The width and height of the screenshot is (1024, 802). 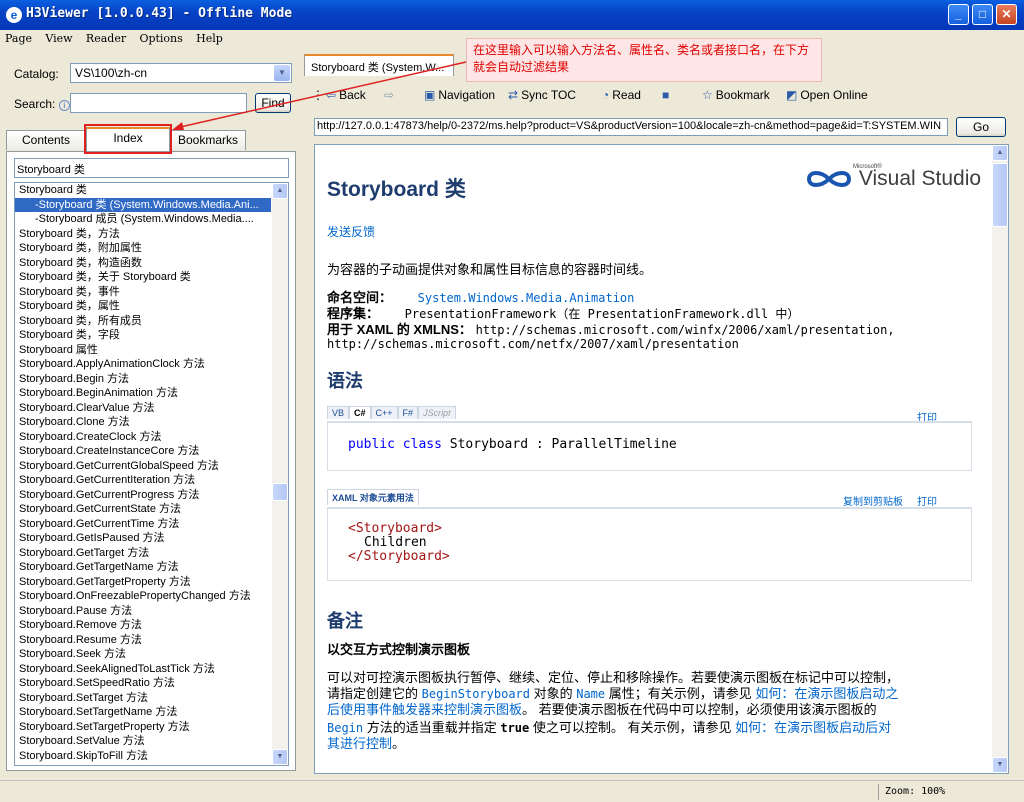 I want to click on open-online-button: ◩ Open Online, so click(x=827, y=95).